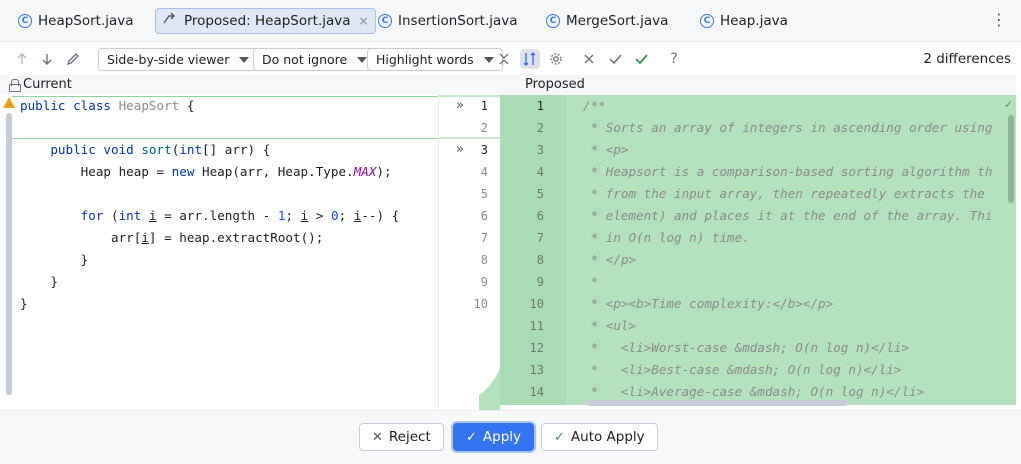 This screenshot has width=1021, height=464. Describe the element at coordinates (641, 59) in the screenshot. I see `accept-all-icon` at that location.